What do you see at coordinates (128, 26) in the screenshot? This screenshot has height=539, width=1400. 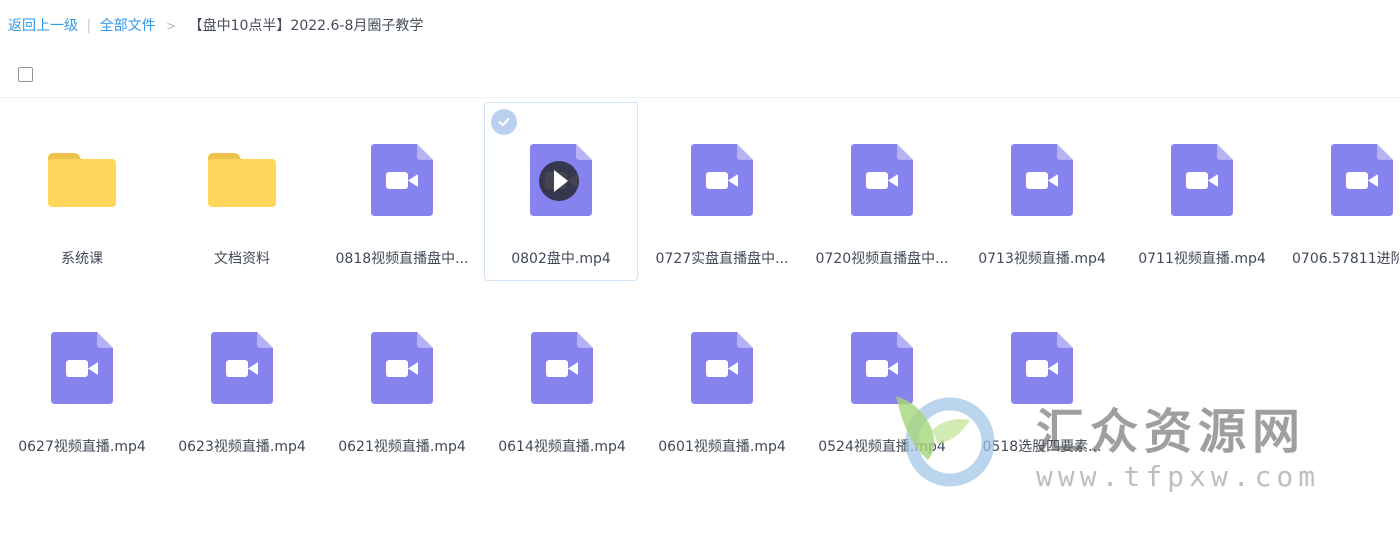 I see `all-files-link: 全部文件` at bounding box center [128, 26].